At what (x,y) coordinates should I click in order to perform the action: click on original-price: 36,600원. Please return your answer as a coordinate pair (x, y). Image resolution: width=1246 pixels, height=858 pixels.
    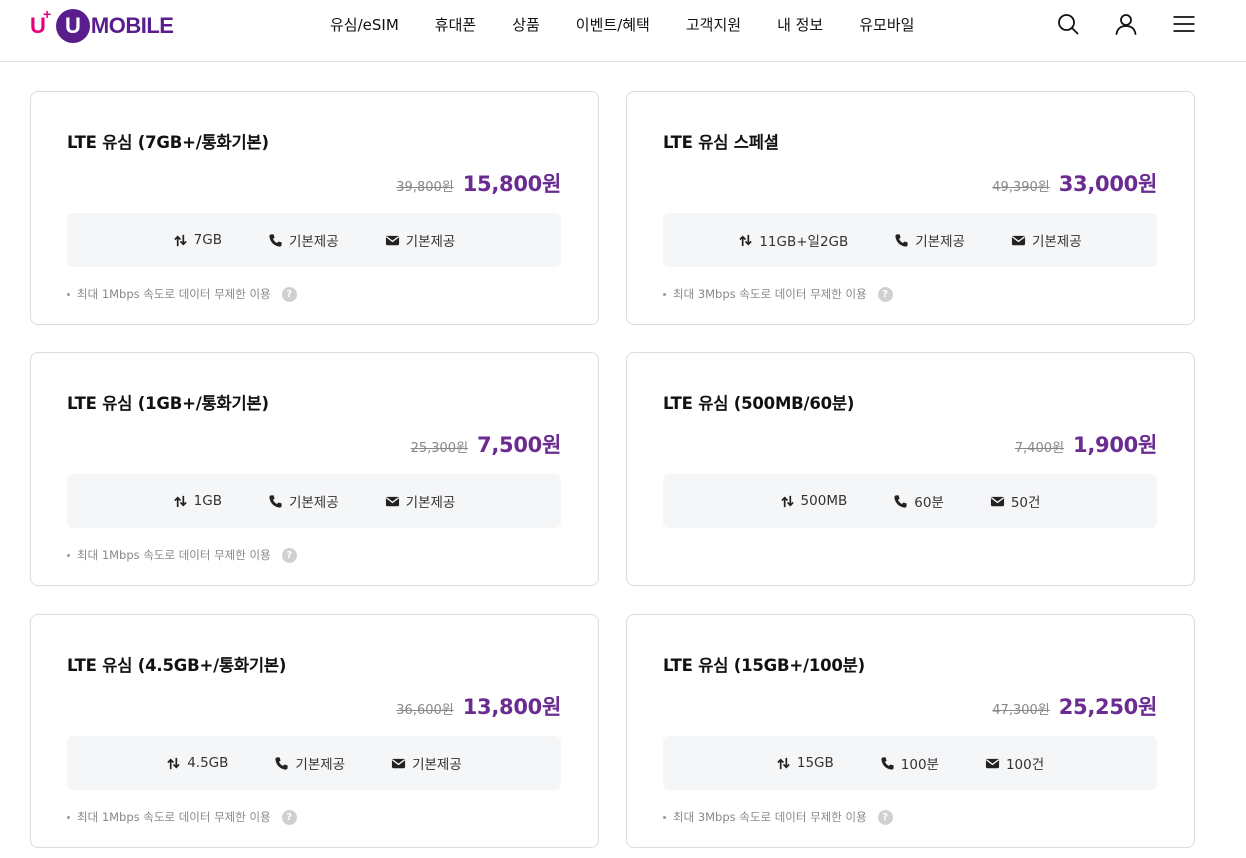
    Looking at the image, I should click on (425, 710).